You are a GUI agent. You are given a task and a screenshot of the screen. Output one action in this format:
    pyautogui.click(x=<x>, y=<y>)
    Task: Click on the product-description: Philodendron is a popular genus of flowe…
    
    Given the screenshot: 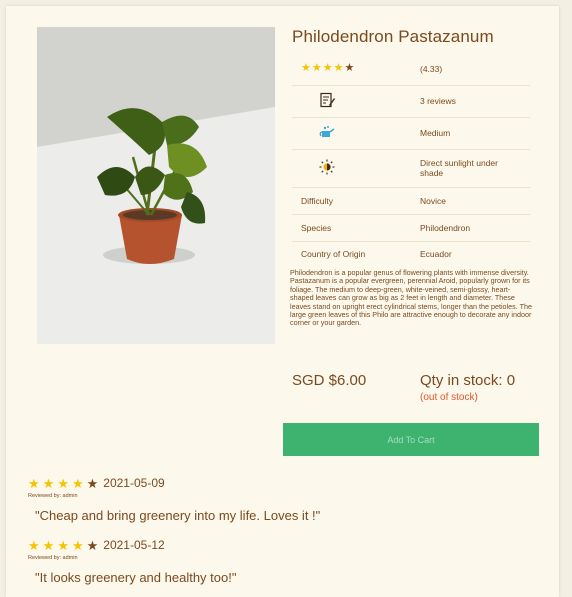 What is the action you would take?
    pyautogui.click(x=411, y=298)
    